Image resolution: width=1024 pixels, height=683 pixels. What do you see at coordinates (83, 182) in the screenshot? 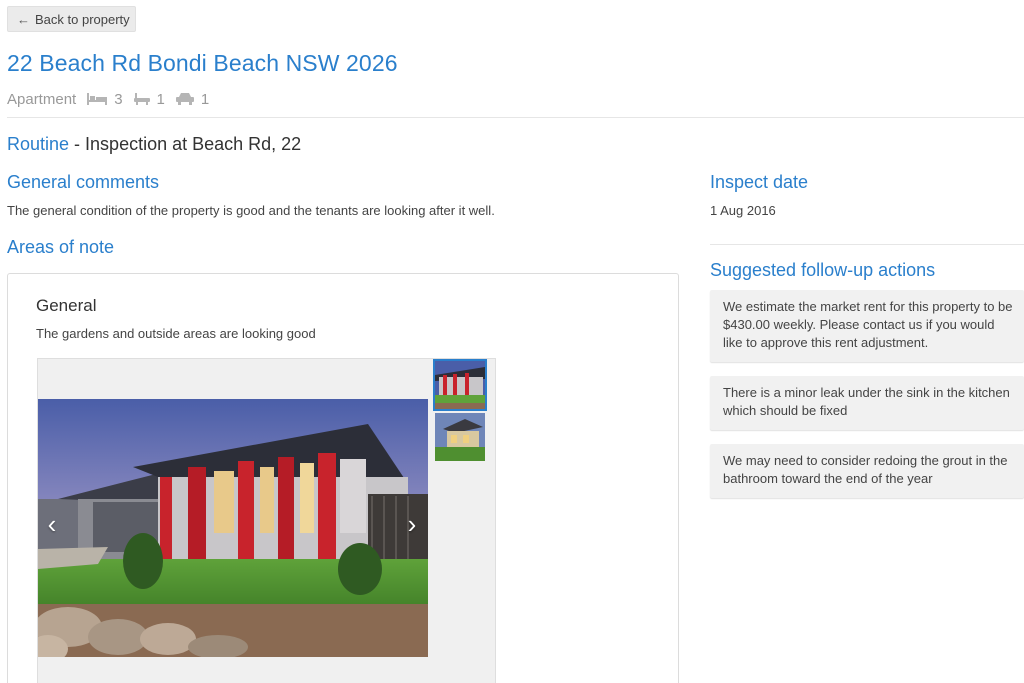
I see `general-comments-heading: General comments` at bounding box center [83, 182].